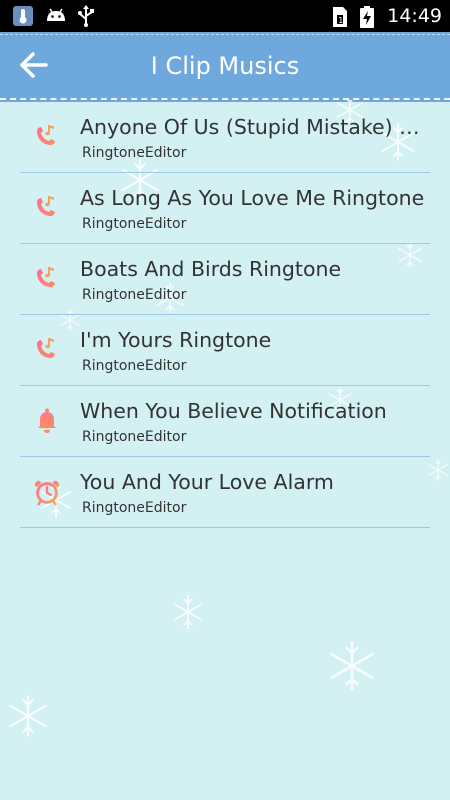  I want to click on item-title: Anyone Of Us (Stupid Mistake) Ringtone, so click(255, 127).